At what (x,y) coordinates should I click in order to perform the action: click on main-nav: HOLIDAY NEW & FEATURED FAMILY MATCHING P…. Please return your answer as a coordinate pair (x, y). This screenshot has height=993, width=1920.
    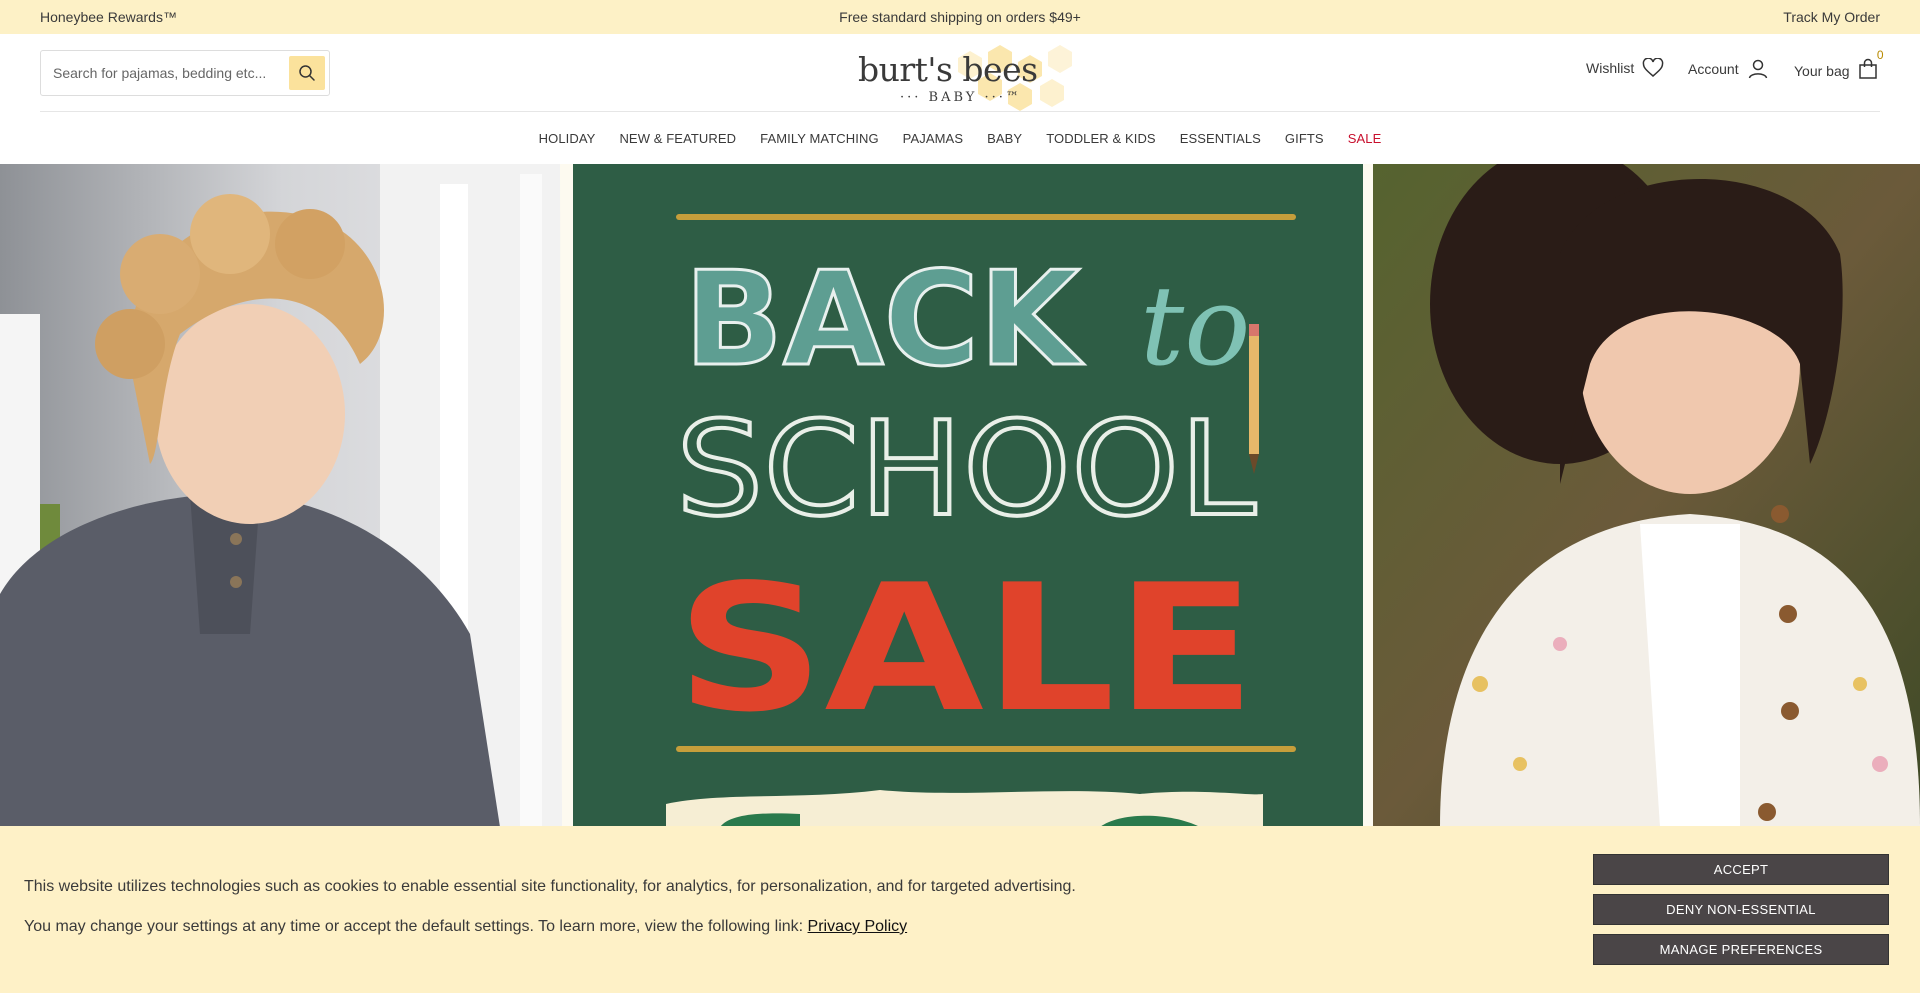
    Looking at the image, I should click on (960, 138).